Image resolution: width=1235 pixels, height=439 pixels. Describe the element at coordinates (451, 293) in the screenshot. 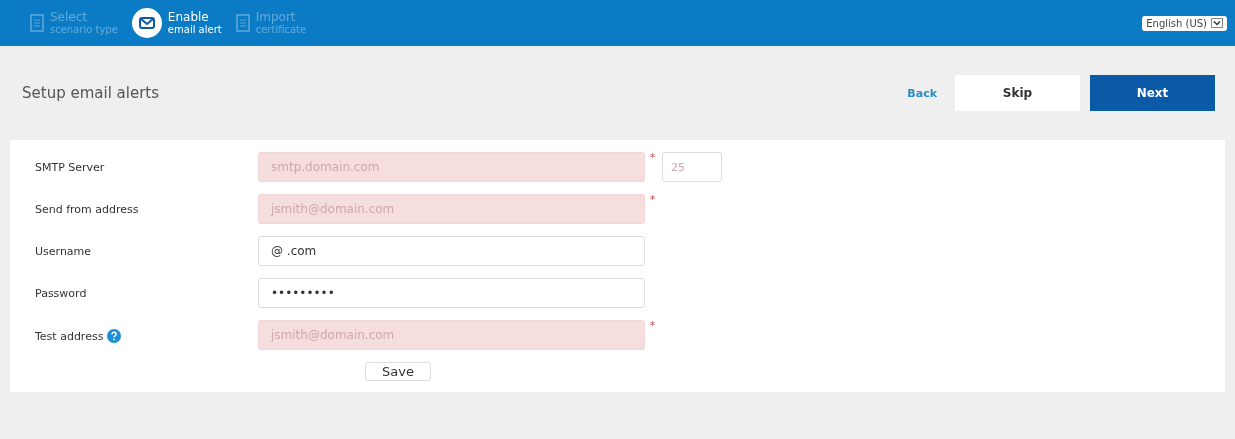

I see `input-field: •••••••••` at that location.